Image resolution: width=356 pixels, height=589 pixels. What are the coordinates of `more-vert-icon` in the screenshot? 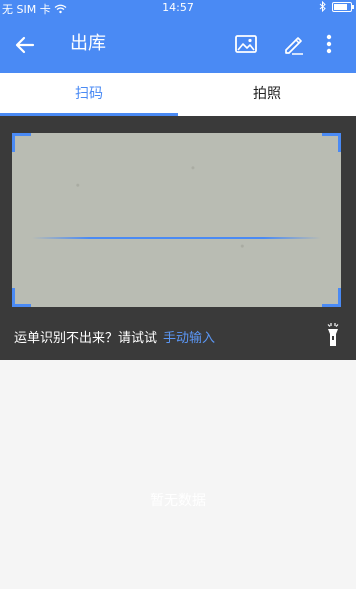 It's located at (329, 44).